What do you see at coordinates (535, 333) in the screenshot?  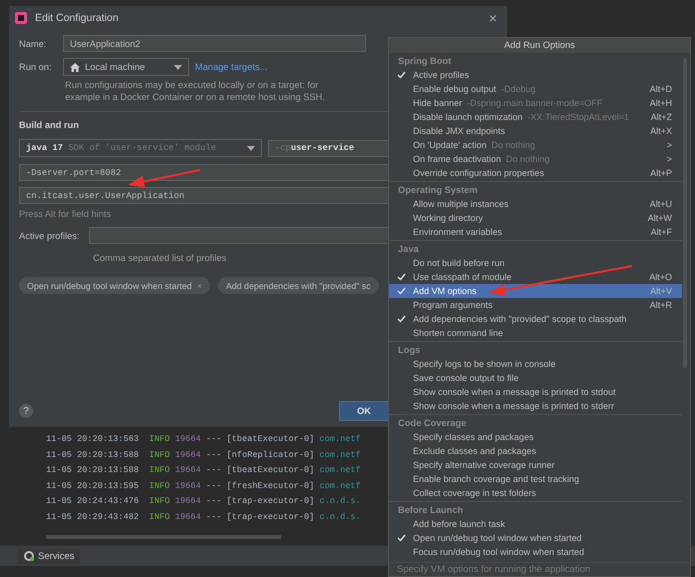 I see `menu-item: Shorten command line` at bounding box center [535, 333].